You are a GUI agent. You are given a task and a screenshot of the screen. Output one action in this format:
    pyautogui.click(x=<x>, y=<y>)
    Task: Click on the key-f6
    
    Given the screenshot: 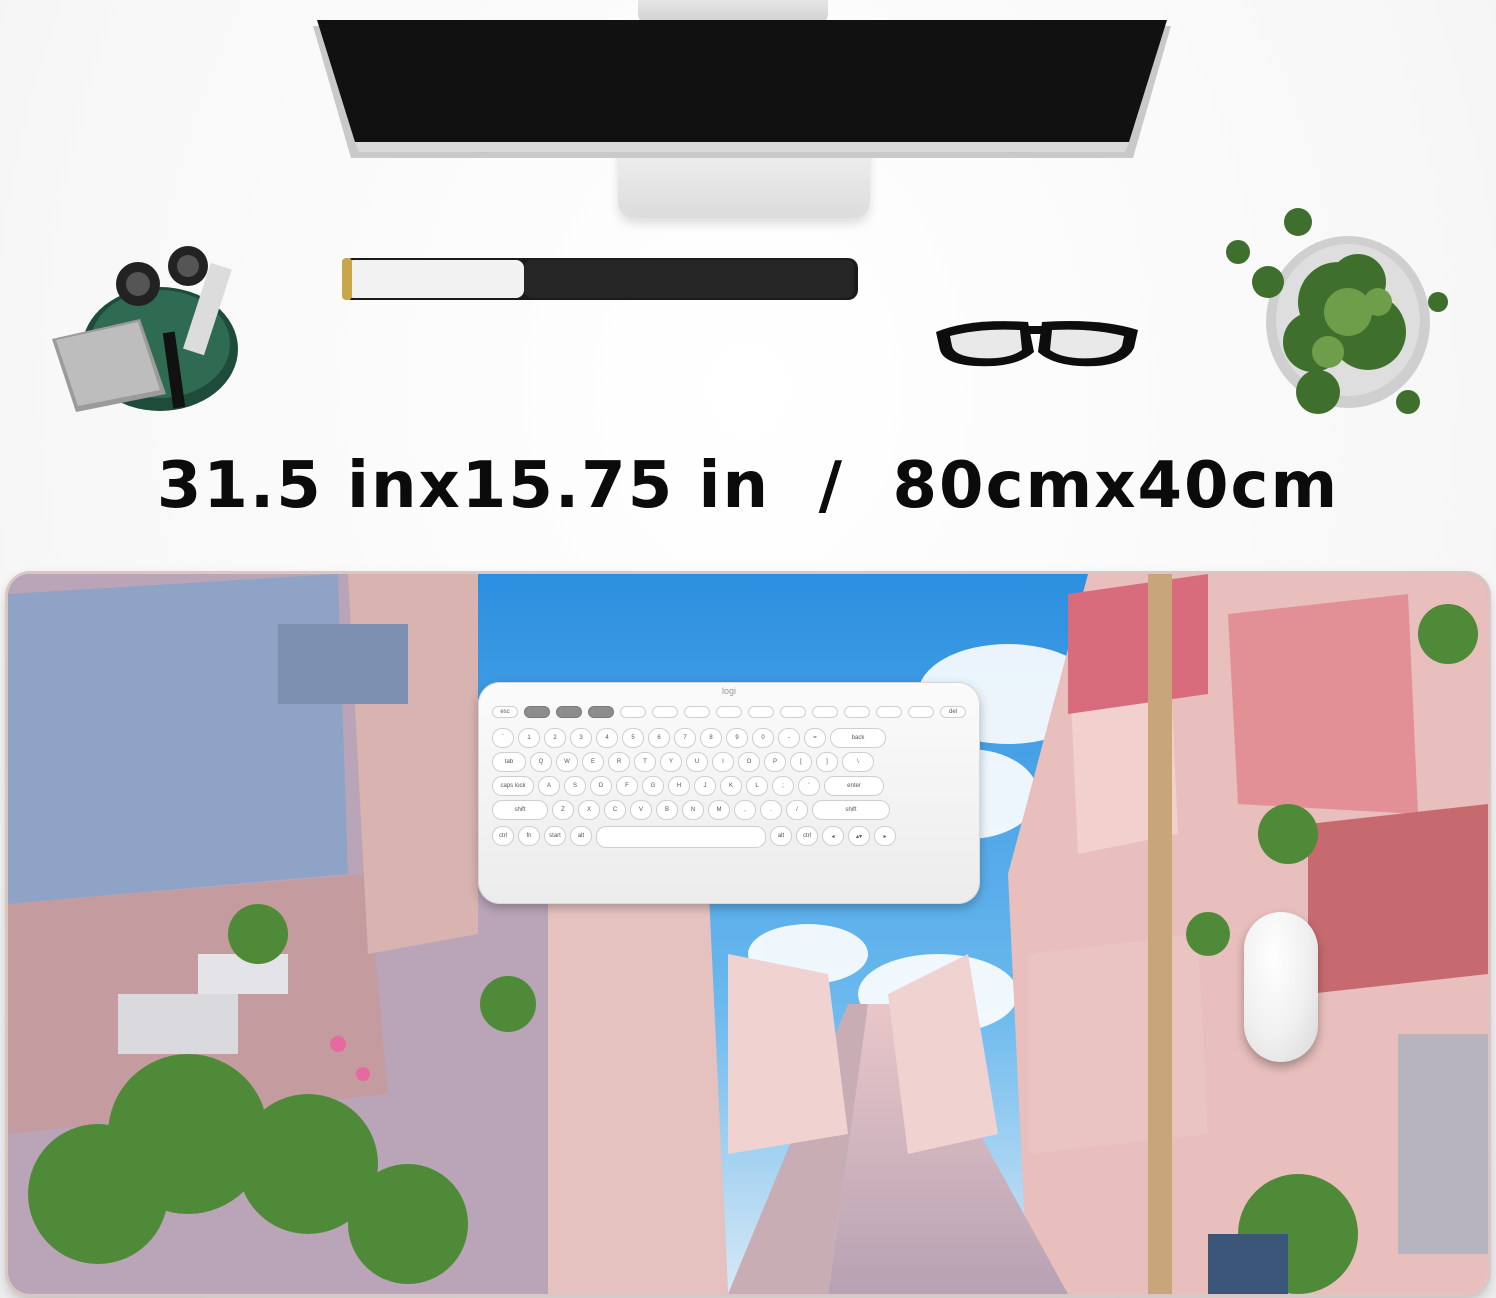 What is the action you would take?
    pyautogui.click(x=697, y=712)
    